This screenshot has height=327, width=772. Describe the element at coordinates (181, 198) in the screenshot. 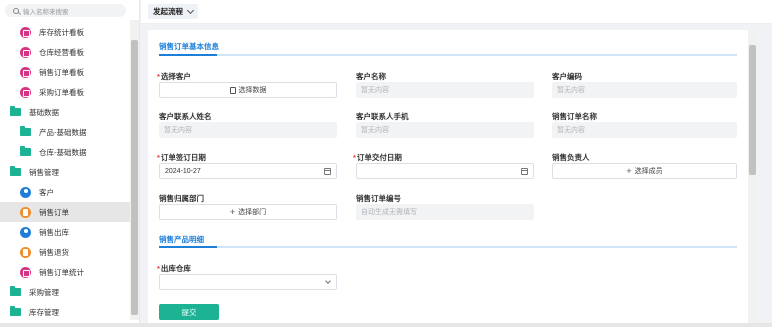

I see `dept-label: 销售归属部门` at that location.